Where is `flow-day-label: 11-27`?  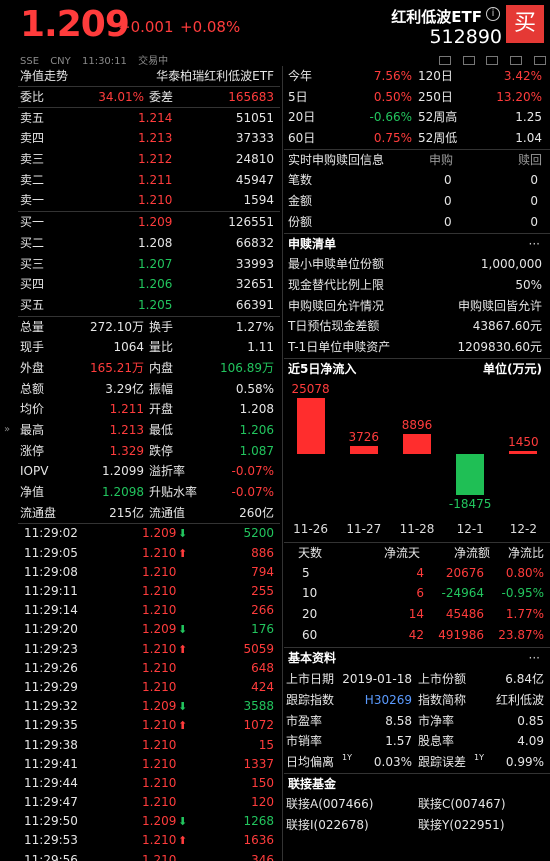 flow-day-label: 11-27 is located at coordinates (364, 529).